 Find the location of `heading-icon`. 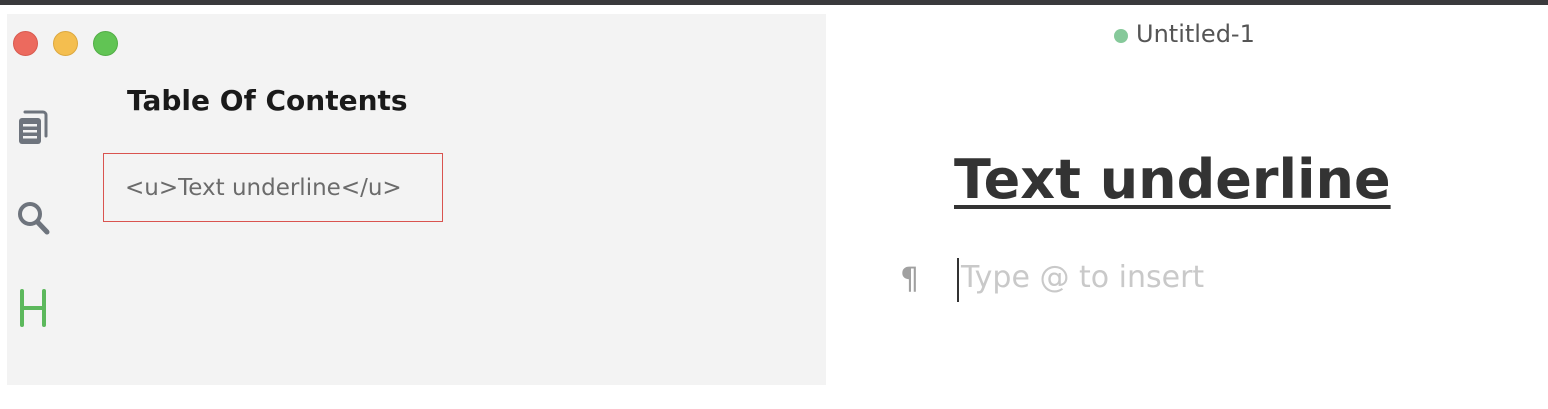

heading-icon is located at coordinates (33, 308).